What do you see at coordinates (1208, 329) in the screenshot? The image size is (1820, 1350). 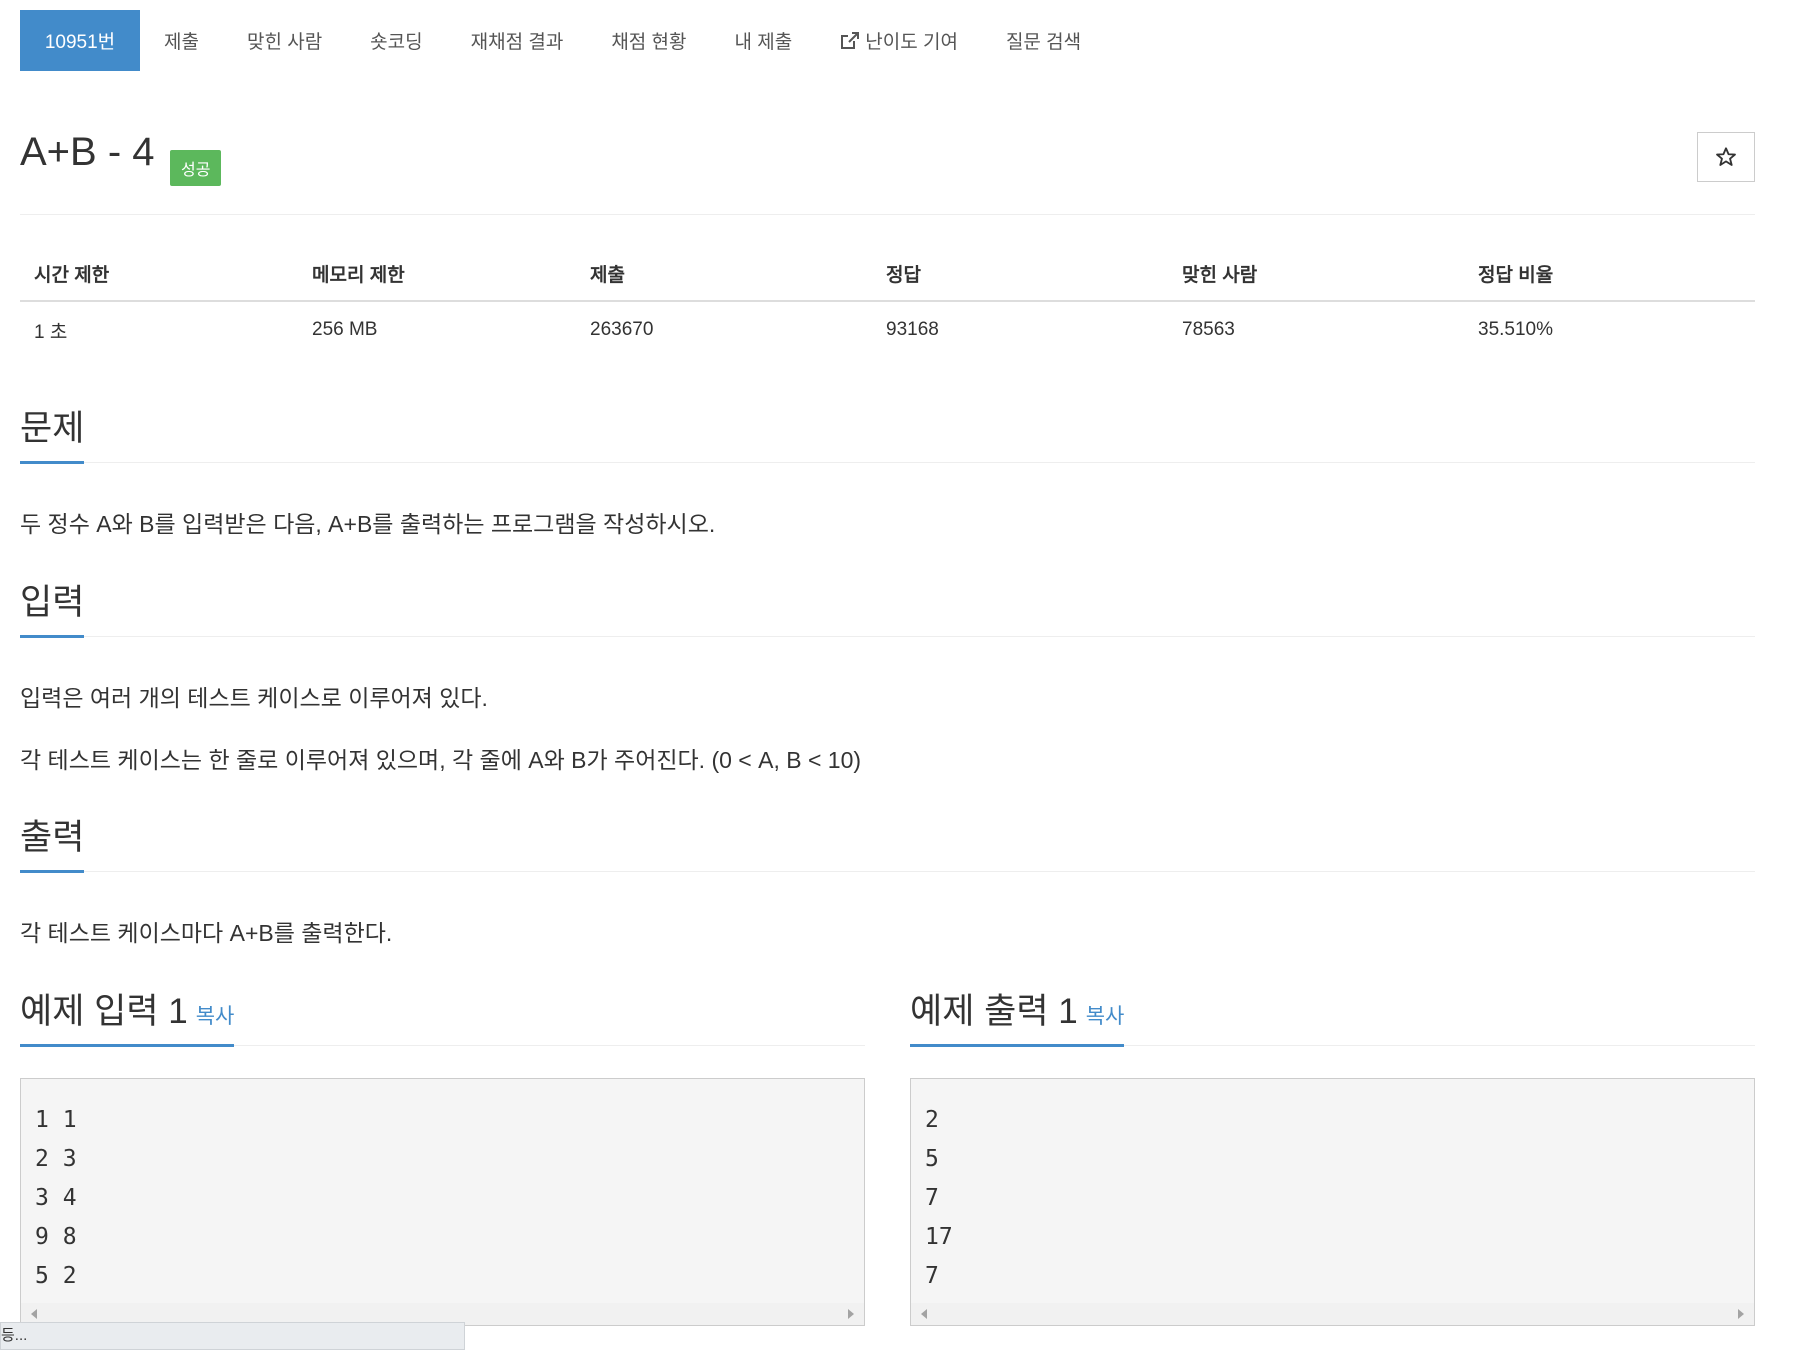 I see `solved-users-value: 78563` at bounding box center [1208, 329].